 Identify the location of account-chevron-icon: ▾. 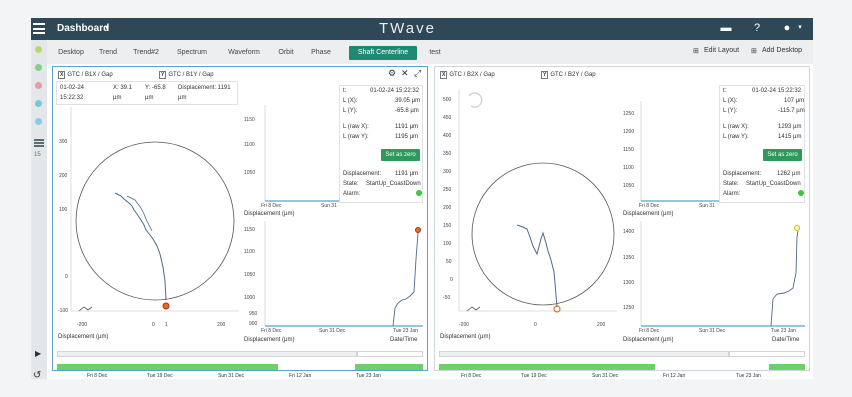
(800, 28).